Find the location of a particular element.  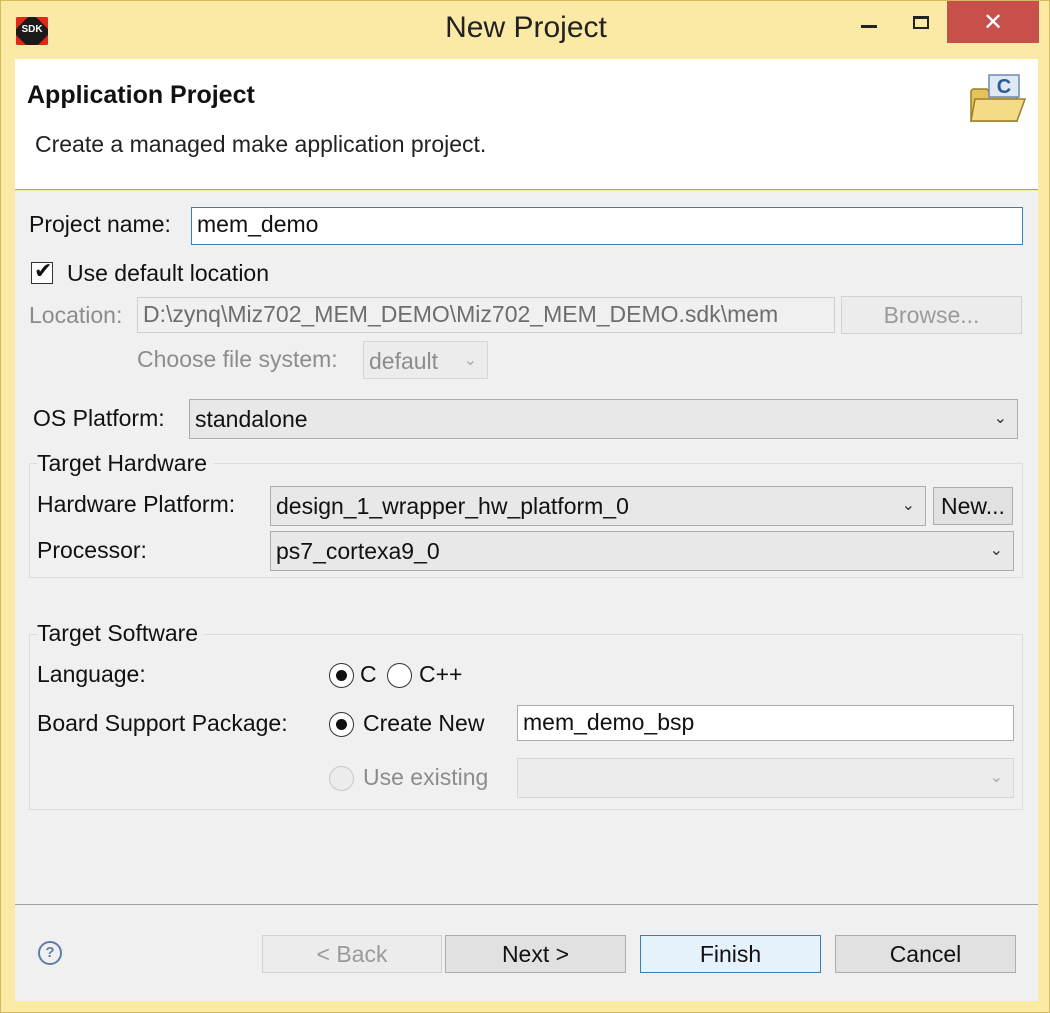

checkmark-icon: ✔ is located at coordinates (43, 271).